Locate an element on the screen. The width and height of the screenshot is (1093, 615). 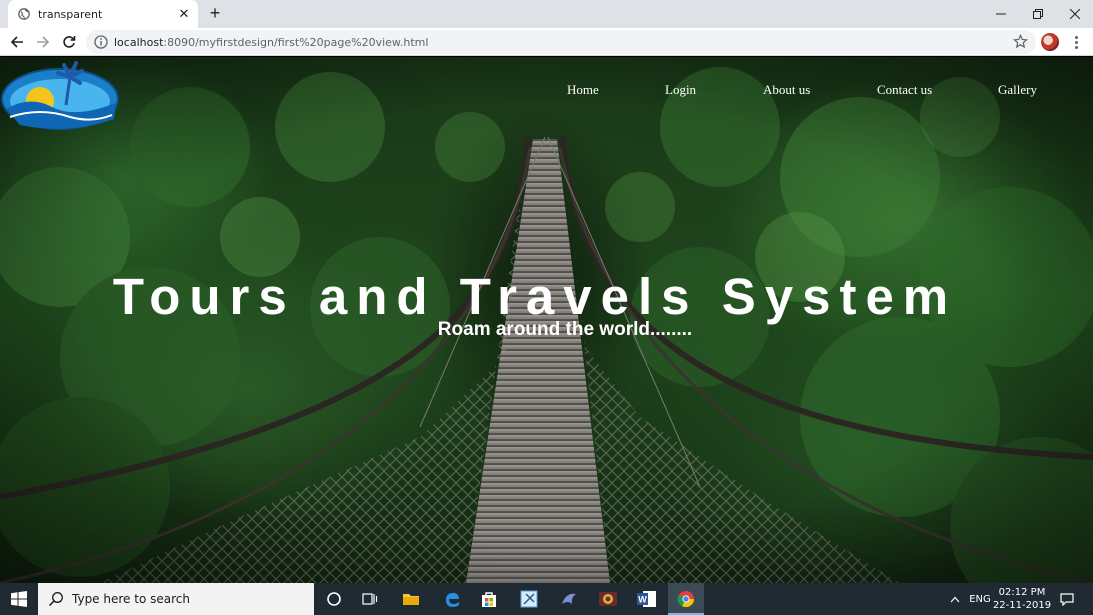
hero-title: Tours and Travels System is located at coordinates (535, 296).